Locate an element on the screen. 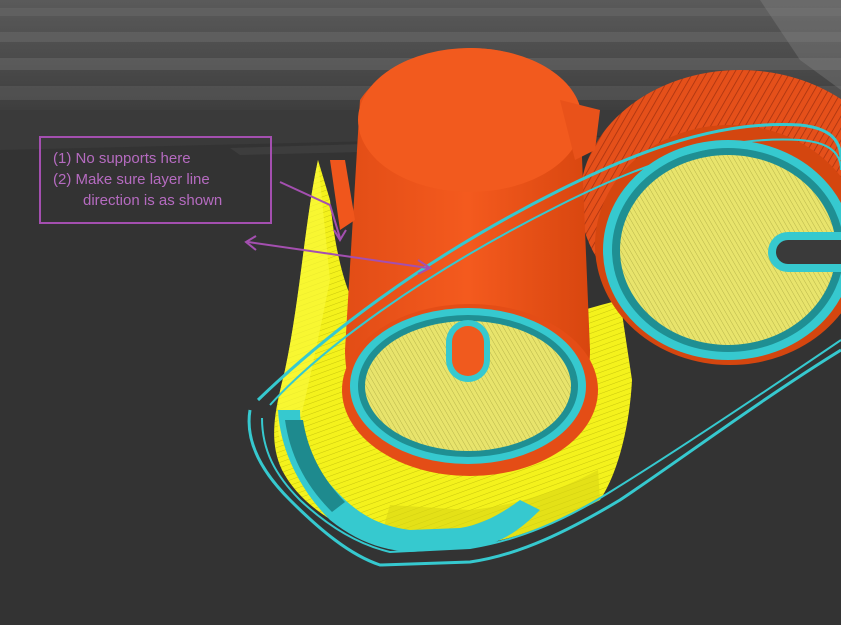 This screenshot has width=841, height=625. cylinder-top-face is located at coordinates (470, 390).